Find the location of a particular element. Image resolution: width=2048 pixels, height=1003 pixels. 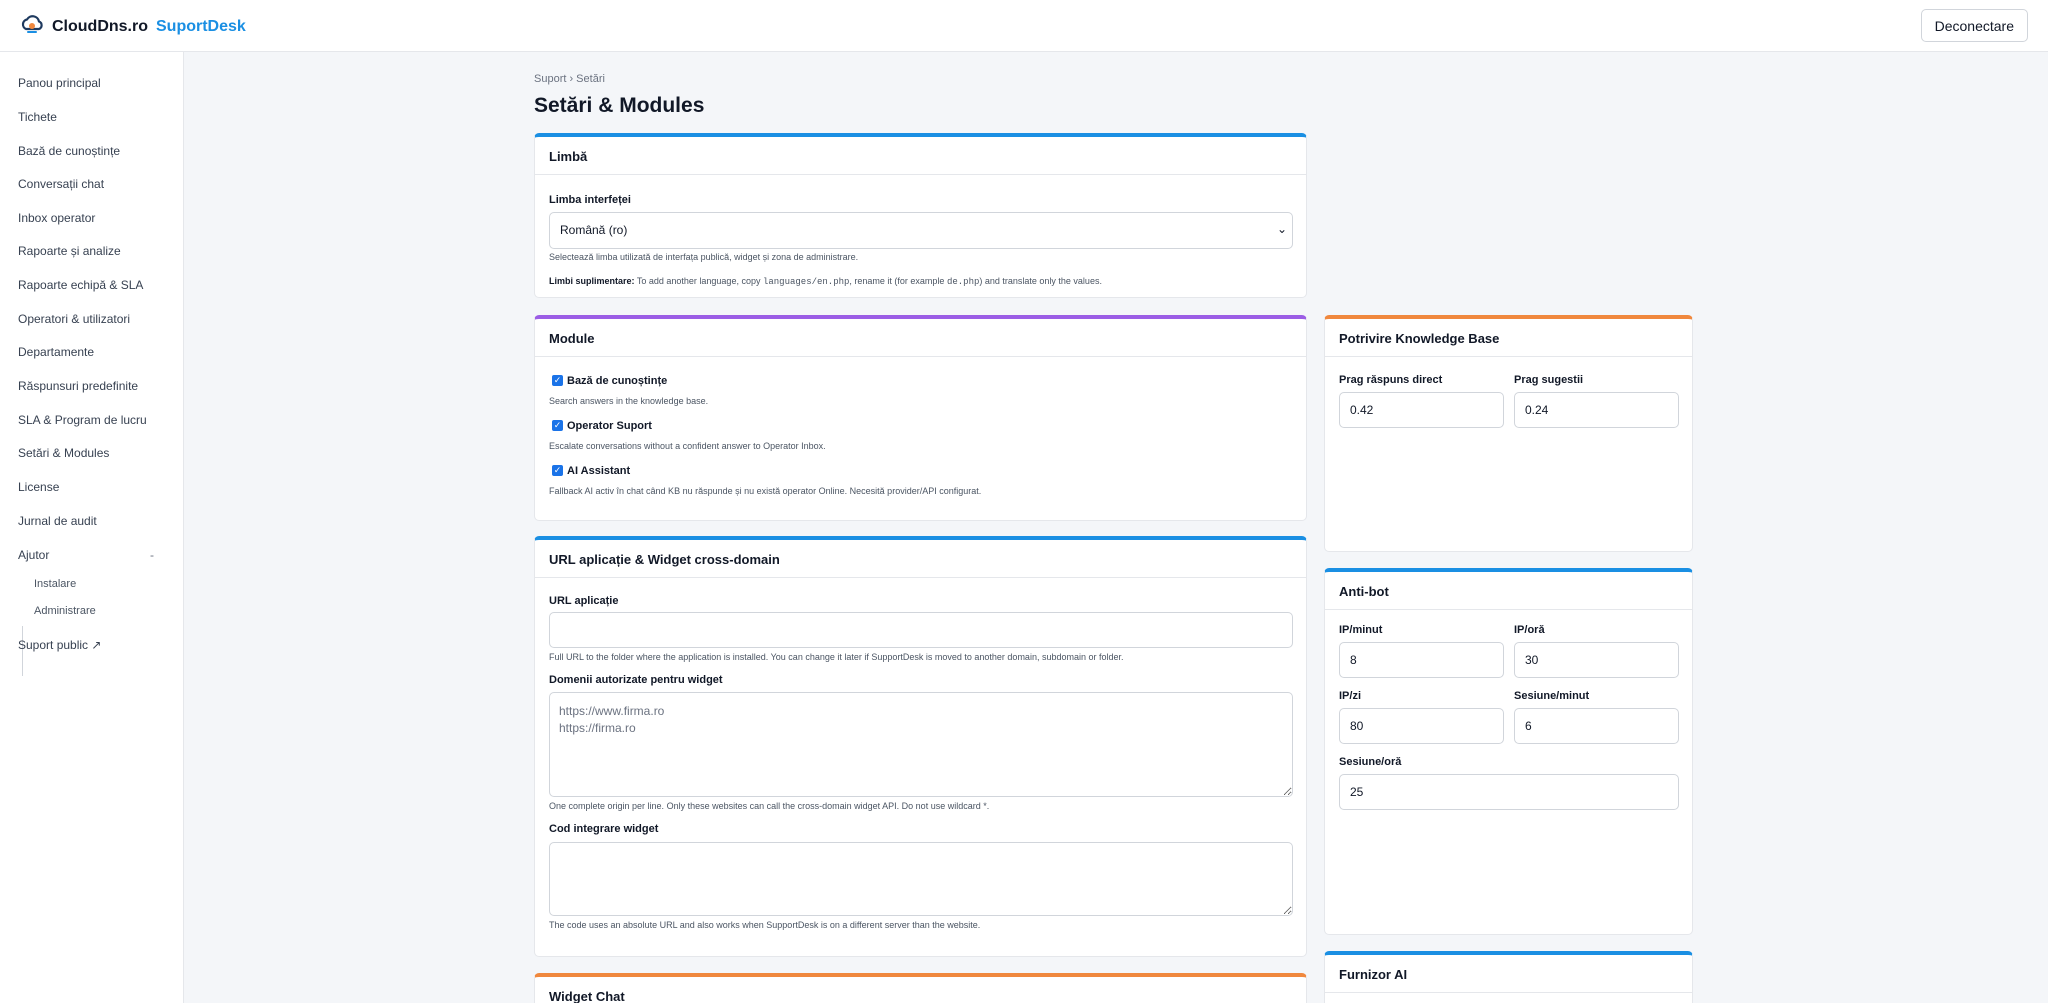

sidebar-subitem-installation: Instalare is located at coordinates (55, 584).